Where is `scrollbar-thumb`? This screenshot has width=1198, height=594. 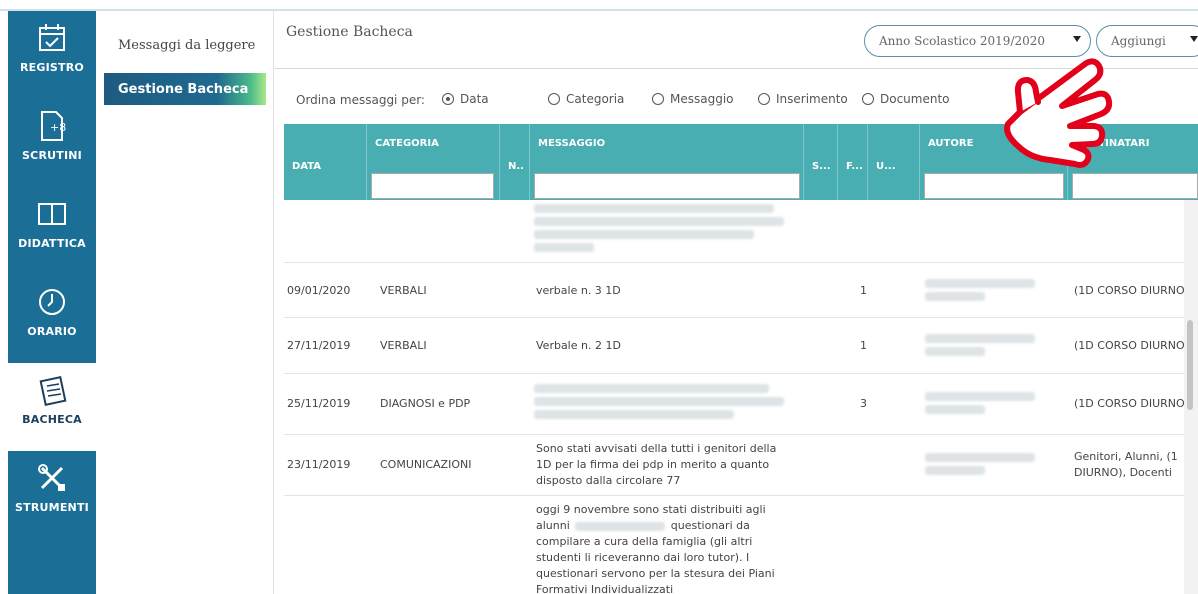
scrollbar-thumb is located at coordinates (1190, 365).